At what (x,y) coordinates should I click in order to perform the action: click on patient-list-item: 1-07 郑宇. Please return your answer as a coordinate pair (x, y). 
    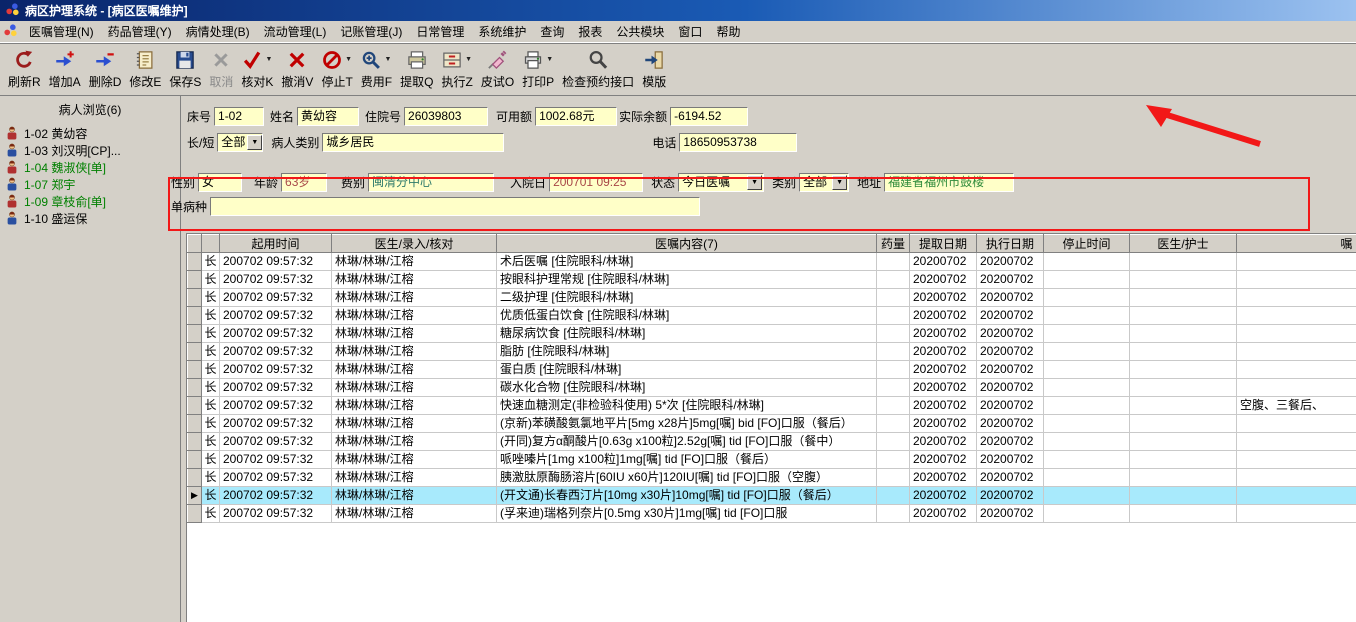
    Looking at the image, I should click on (90, 184).